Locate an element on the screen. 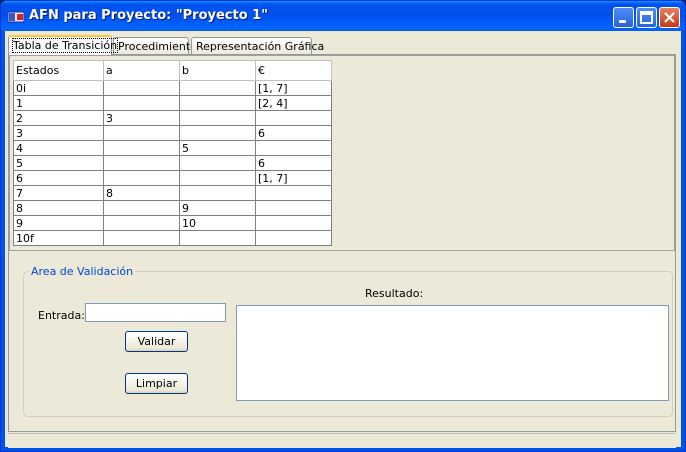 The width and height of the screenshot is (686, 452). table-row: 36 is located at coordinates (172, 133).